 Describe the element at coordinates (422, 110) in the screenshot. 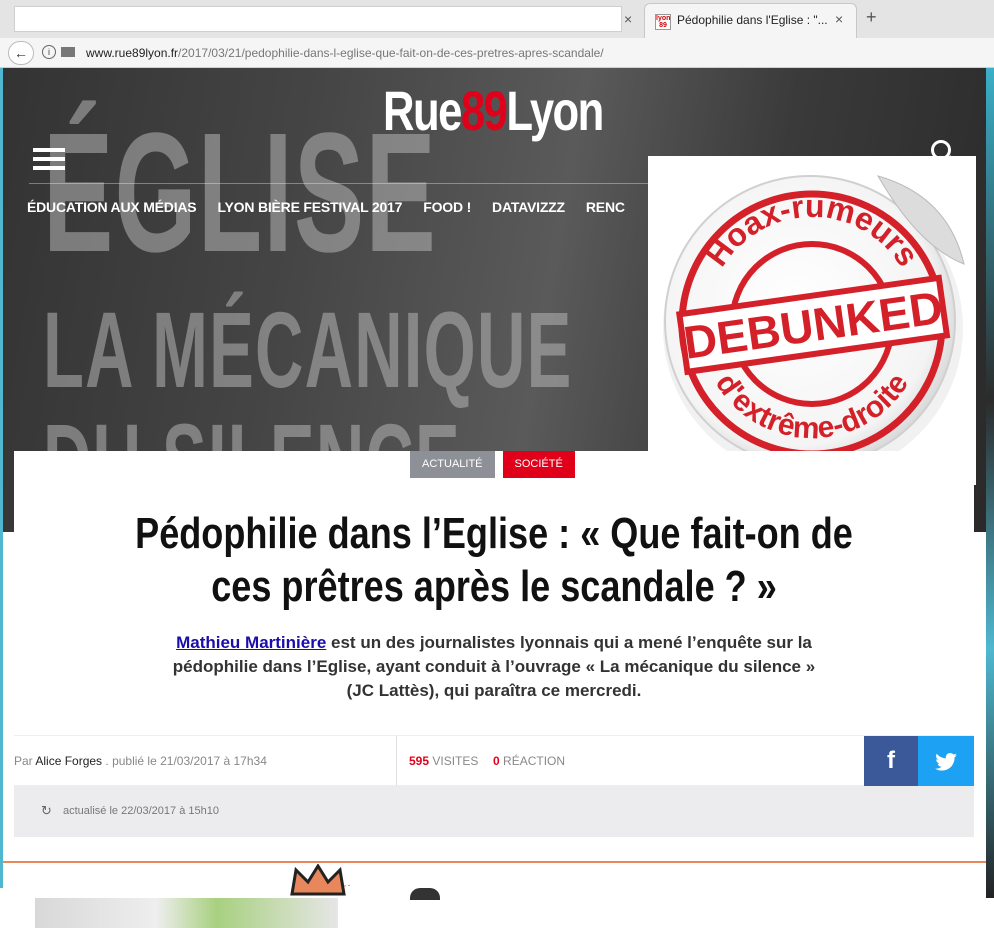

I see `logo-rue: Rue` at that location.